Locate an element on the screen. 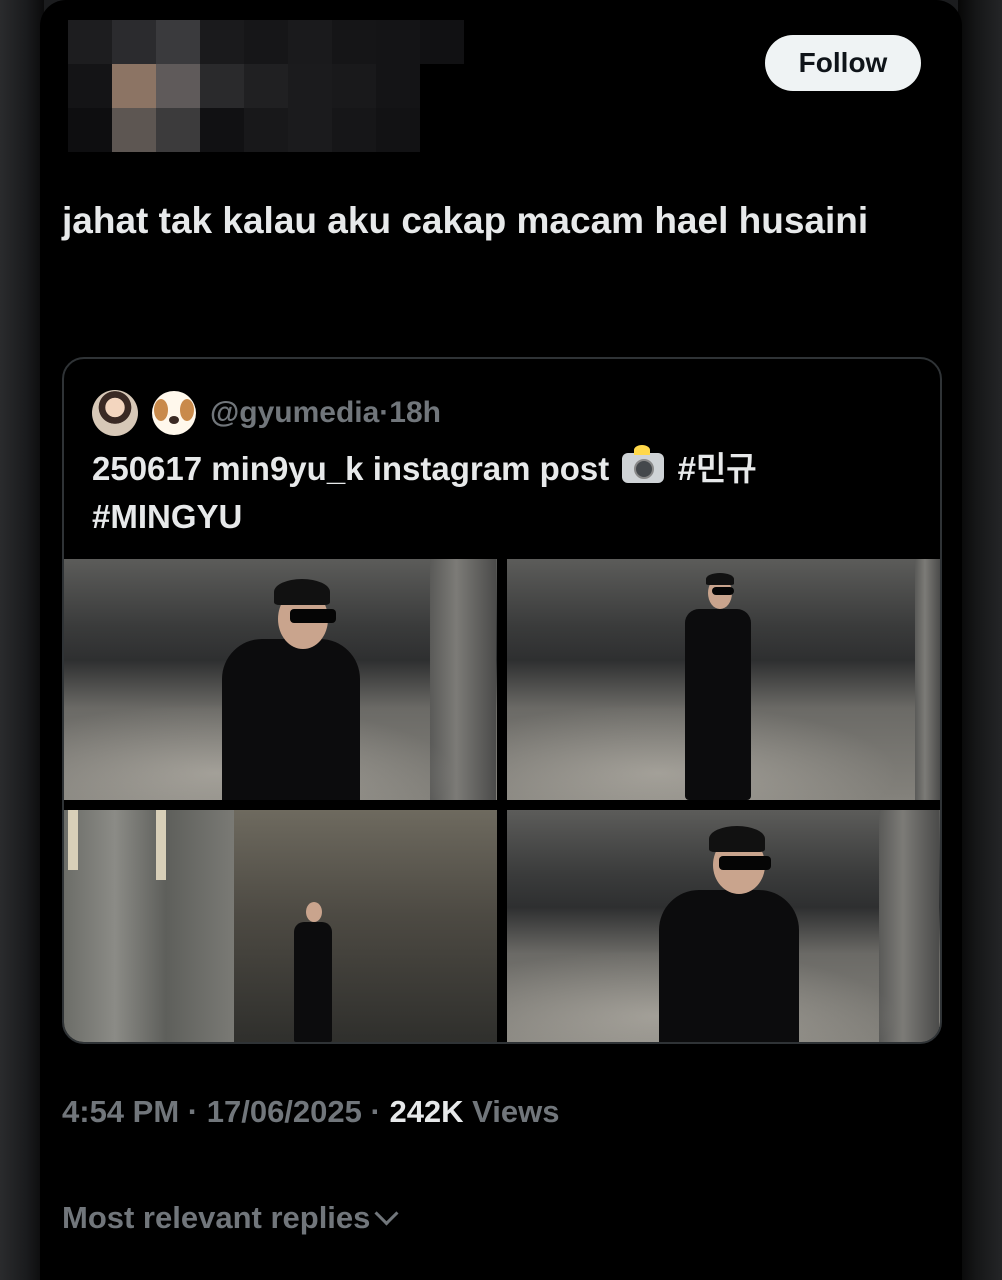 The image size is (1002, 1280). dog-emoji-icon is located at coordinates (174, 413).